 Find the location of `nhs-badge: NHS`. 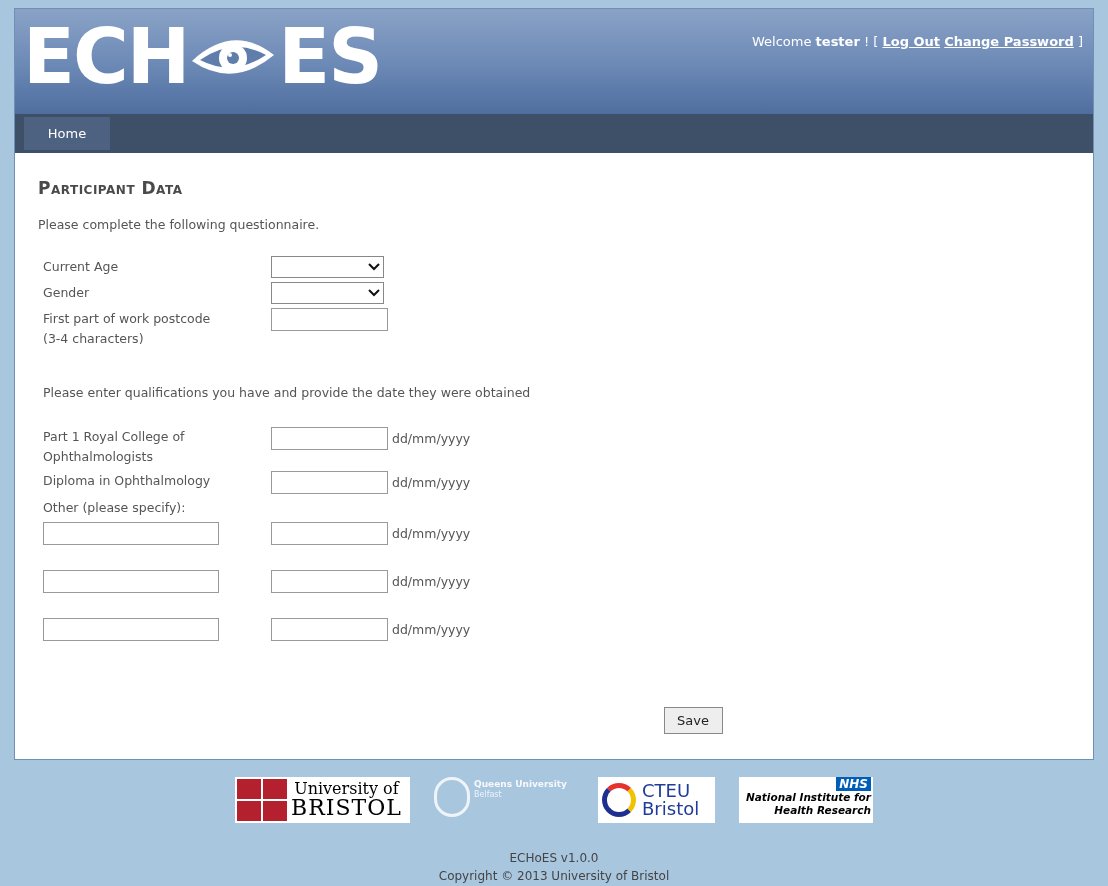

nhs-badge: NHS is located at coordinates (853, 784).